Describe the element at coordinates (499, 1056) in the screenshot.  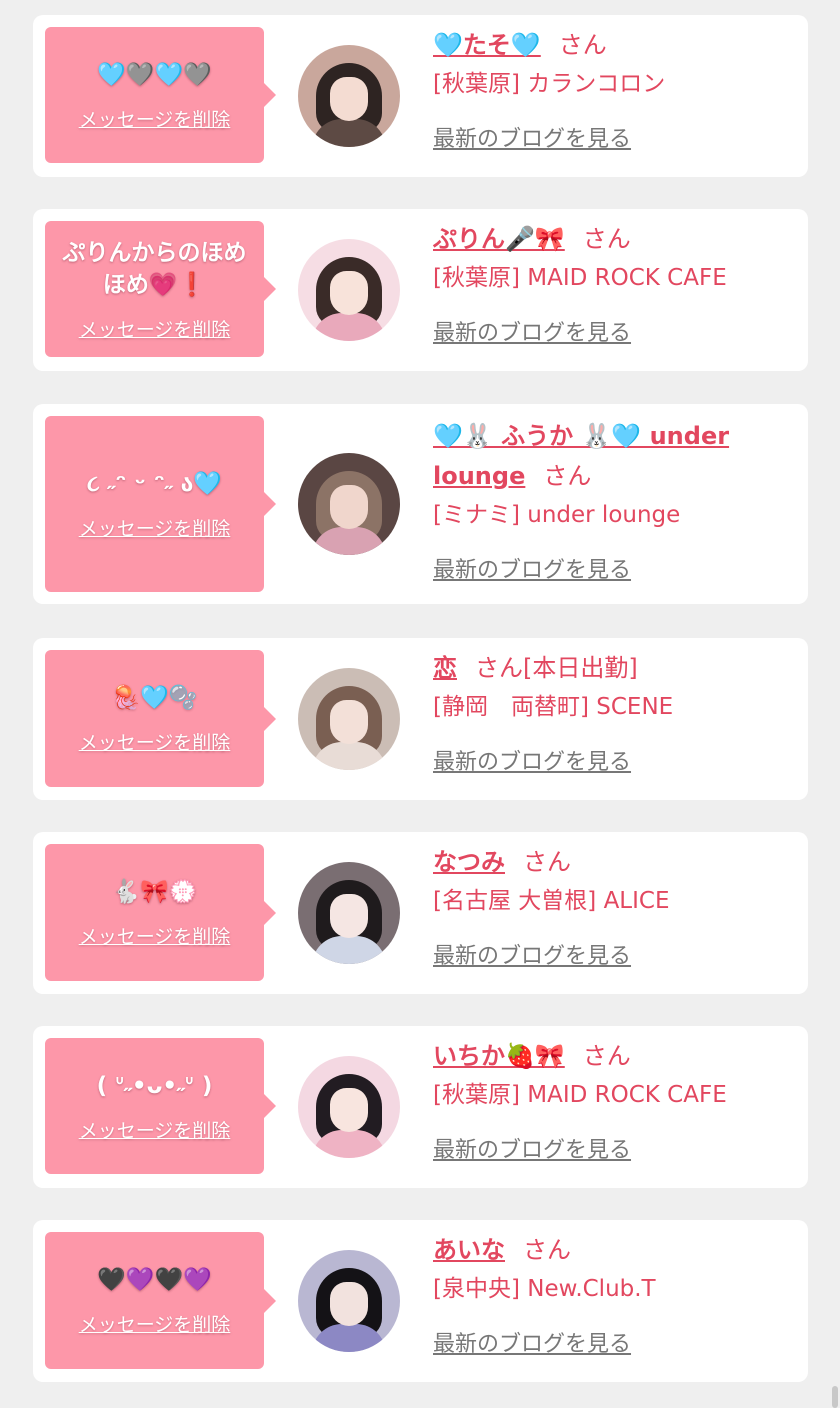
I see `profile-name-link: いちか🍓🎀` at that location.